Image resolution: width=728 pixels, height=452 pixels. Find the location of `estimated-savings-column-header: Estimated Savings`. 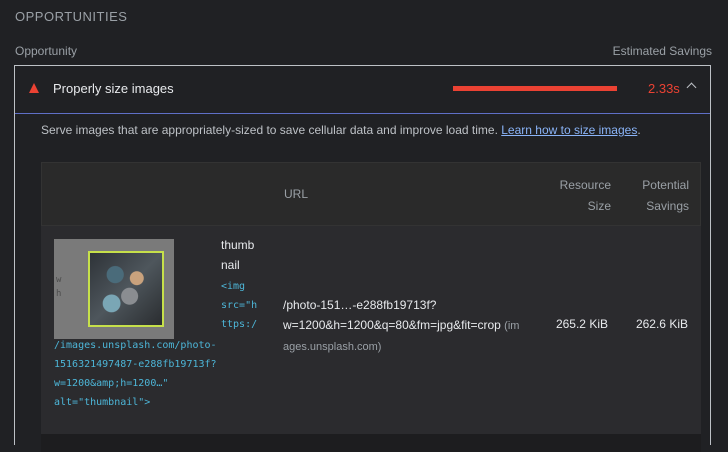

estimated-savings-column-header: Estimated Savings is located at coordinates (662, 51).